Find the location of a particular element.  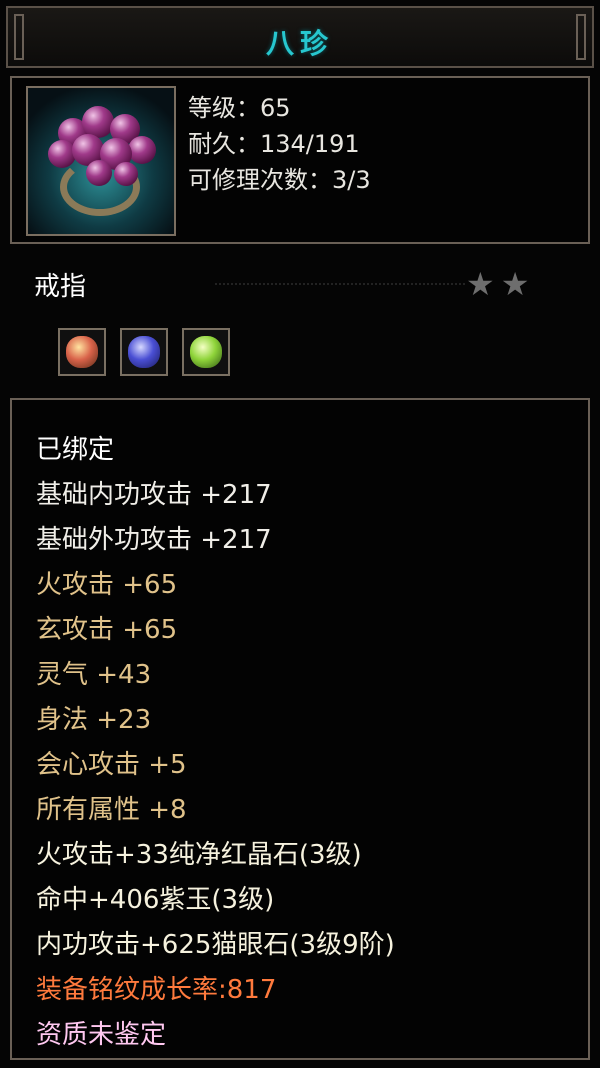

attribute-row: 会心攻击 +5 is located at coordinates (111, 765).